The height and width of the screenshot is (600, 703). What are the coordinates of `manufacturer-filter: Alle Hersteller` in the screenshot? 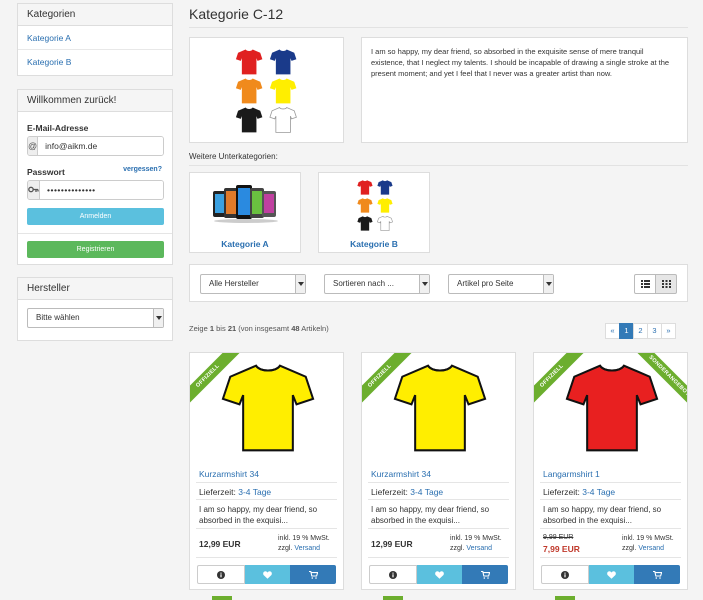 It's located at (253, 284).